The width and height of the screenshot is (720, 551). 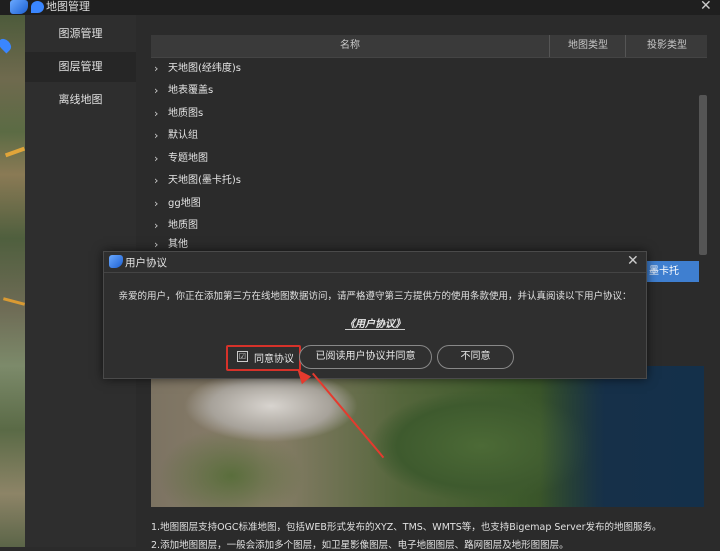 What do you see at coordinates (672, 271) in the screenshot?
I see `selected-row-projection-cell: 墨卡托` at bounding box center [672, 271].